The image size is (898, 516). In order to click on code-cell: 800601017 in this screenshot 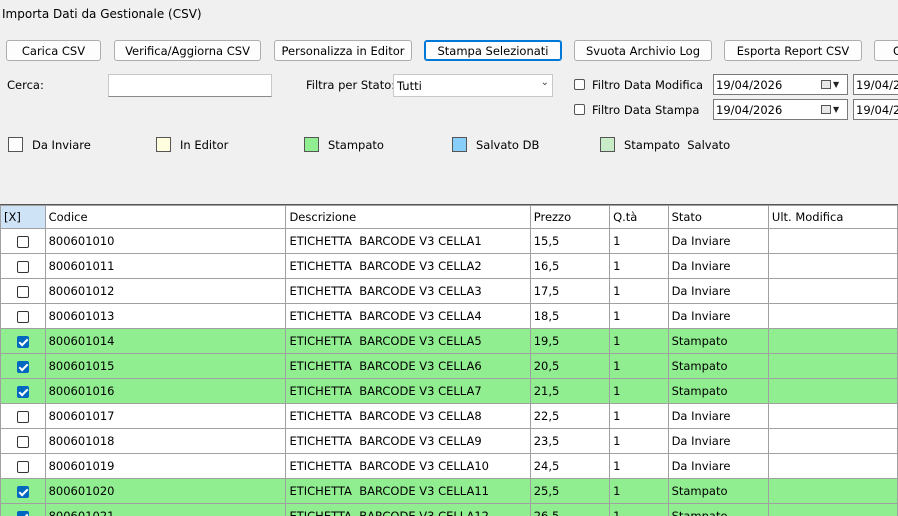, I will do `click(165, 416)`.